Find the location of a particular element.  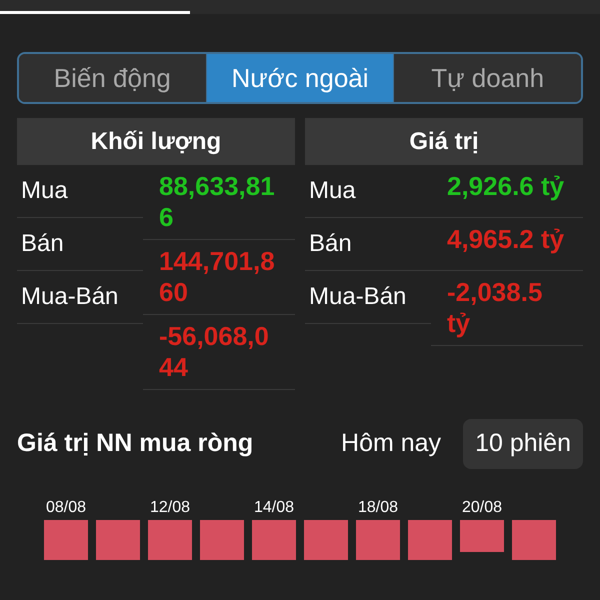

date-label: 20/08 is located at coordinates (482, 507).